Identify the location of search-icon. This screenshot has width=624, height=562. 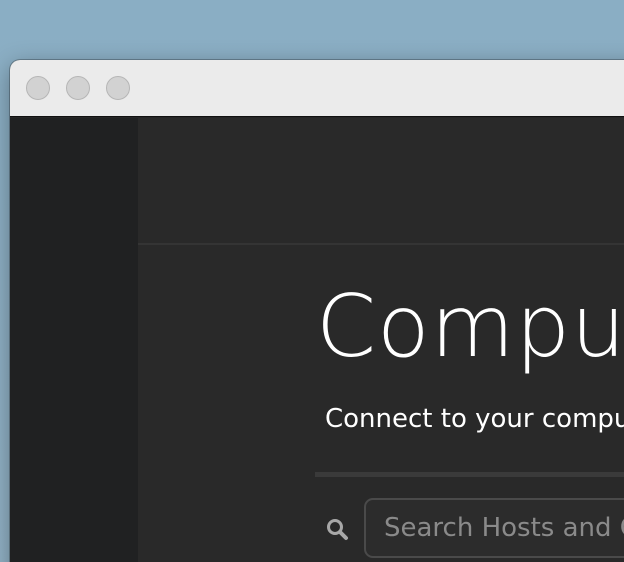
(337, 529).